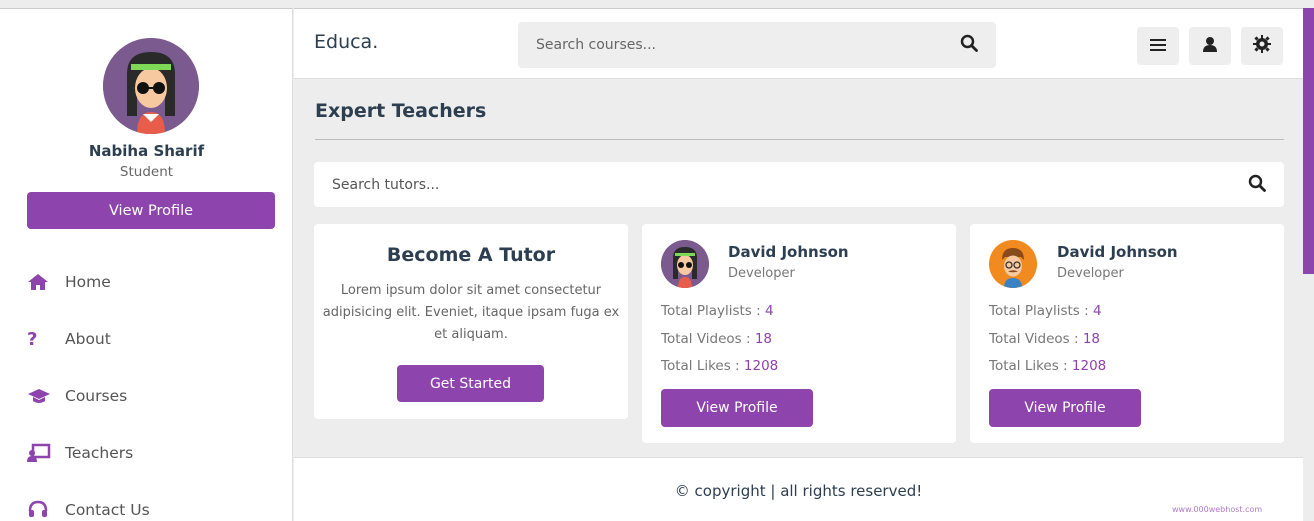 This screenshot has width=1314, height=521. I want to click on home-icon, so click(40, 282).